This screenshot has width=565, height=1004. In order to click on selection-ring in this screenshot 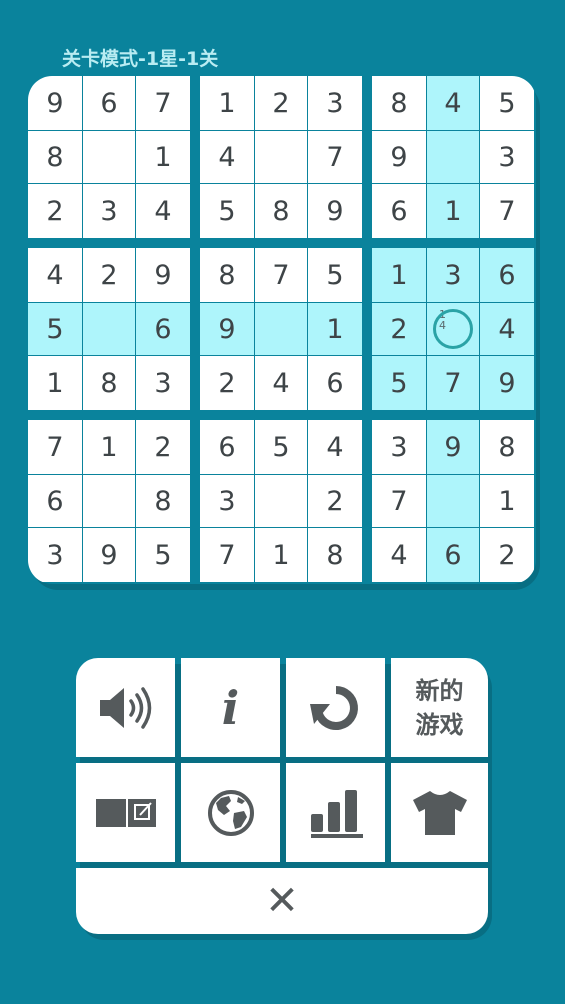, I will do `click(453, 329)`.